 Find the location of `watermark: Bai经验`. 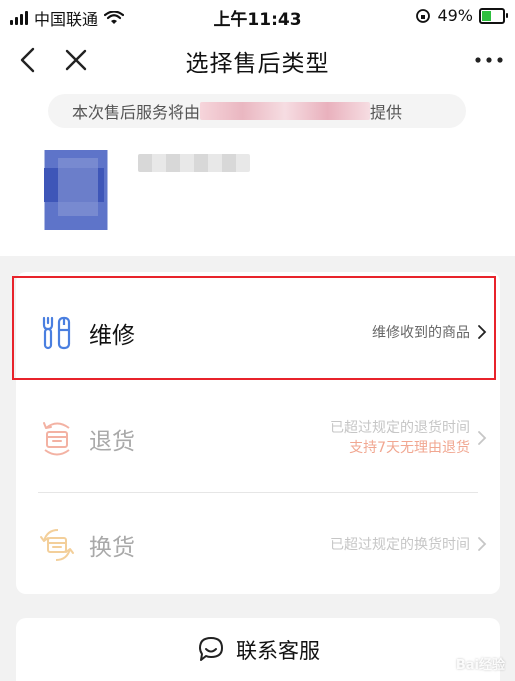

watermark: Bai经验 is located at coordinates (480, 665).